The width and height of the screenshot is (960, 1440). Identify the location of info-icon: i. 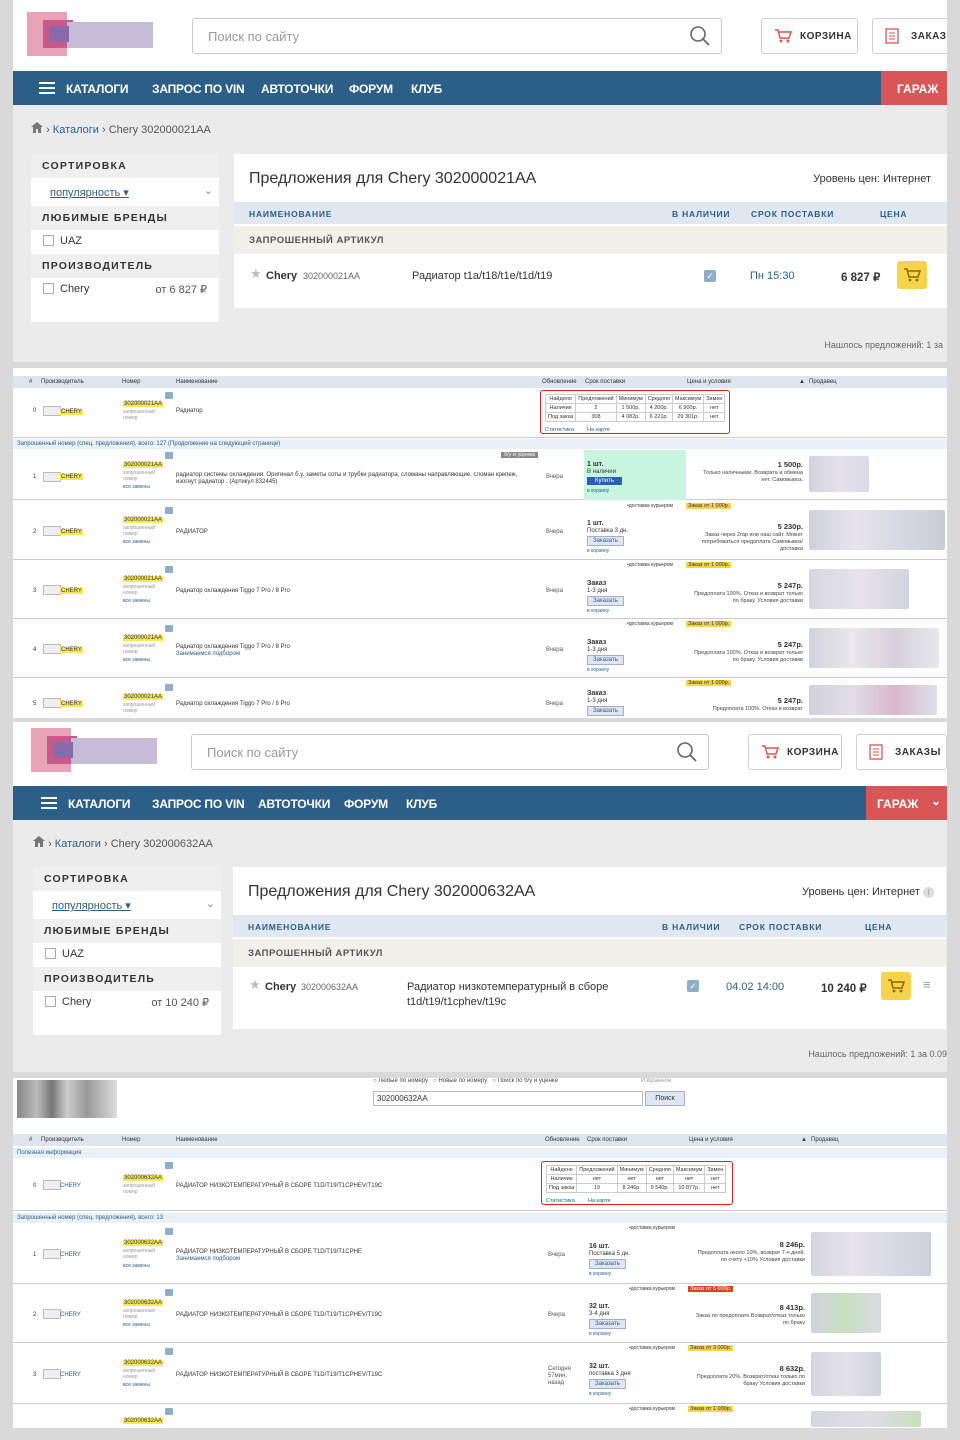
(928, 892).